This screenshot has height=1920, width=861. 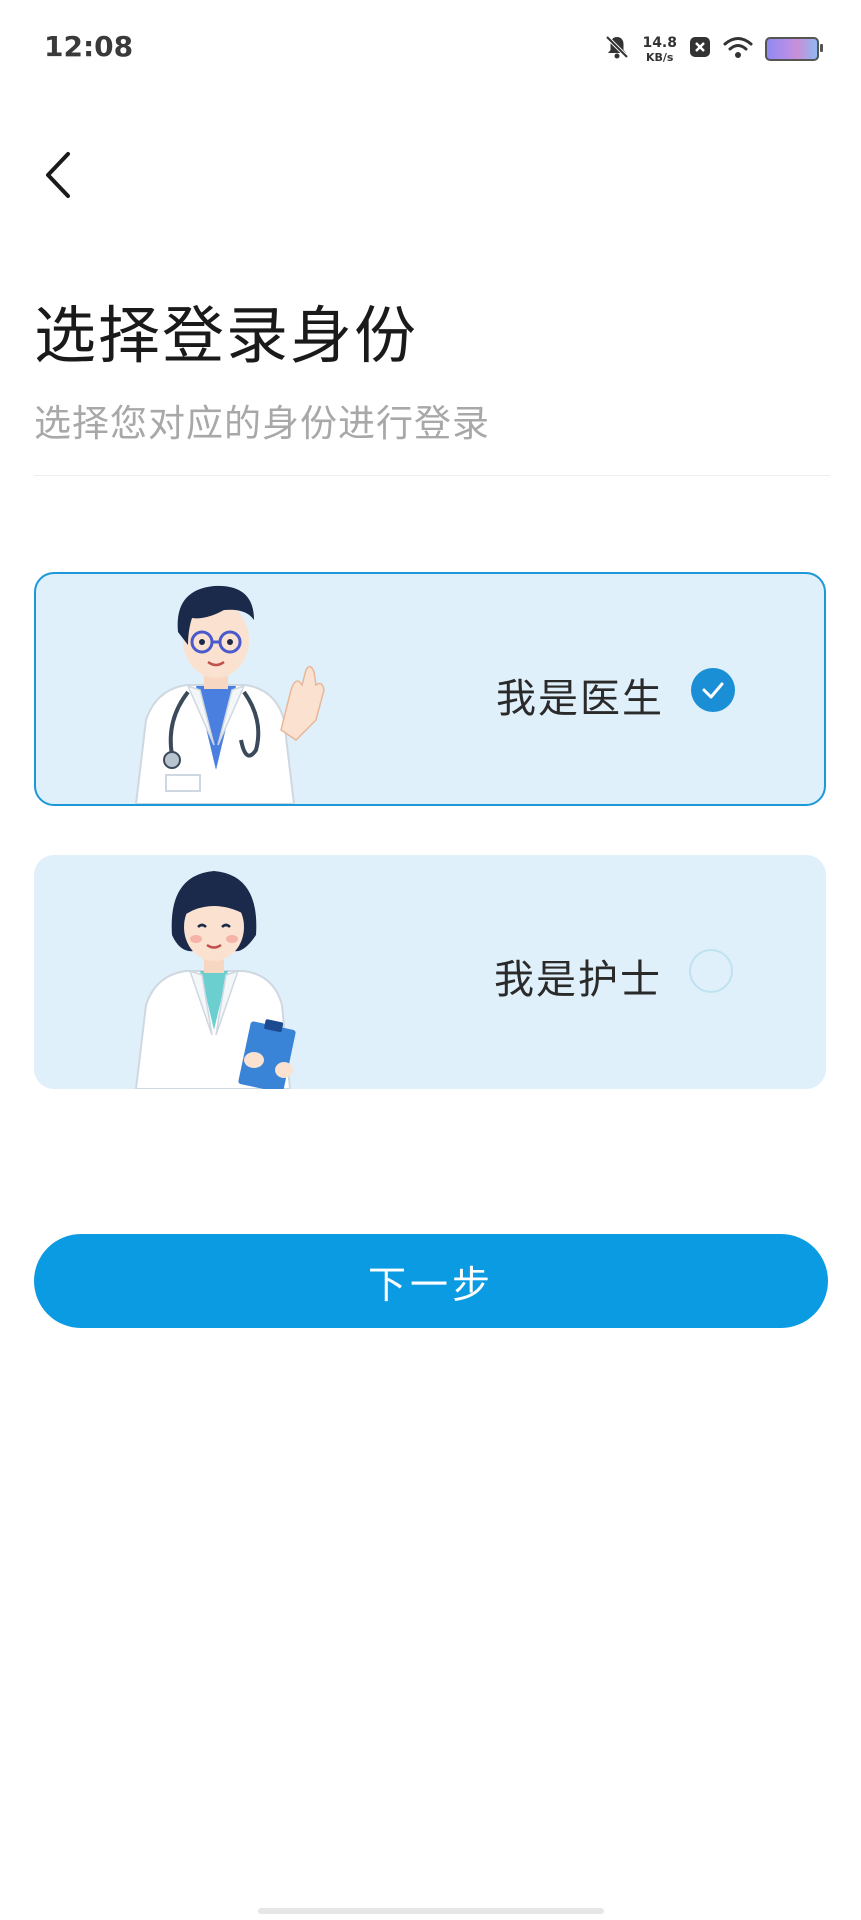 I want to click on status-bar: 12:08 14.8 KB/s, so click(x=430, y=50).